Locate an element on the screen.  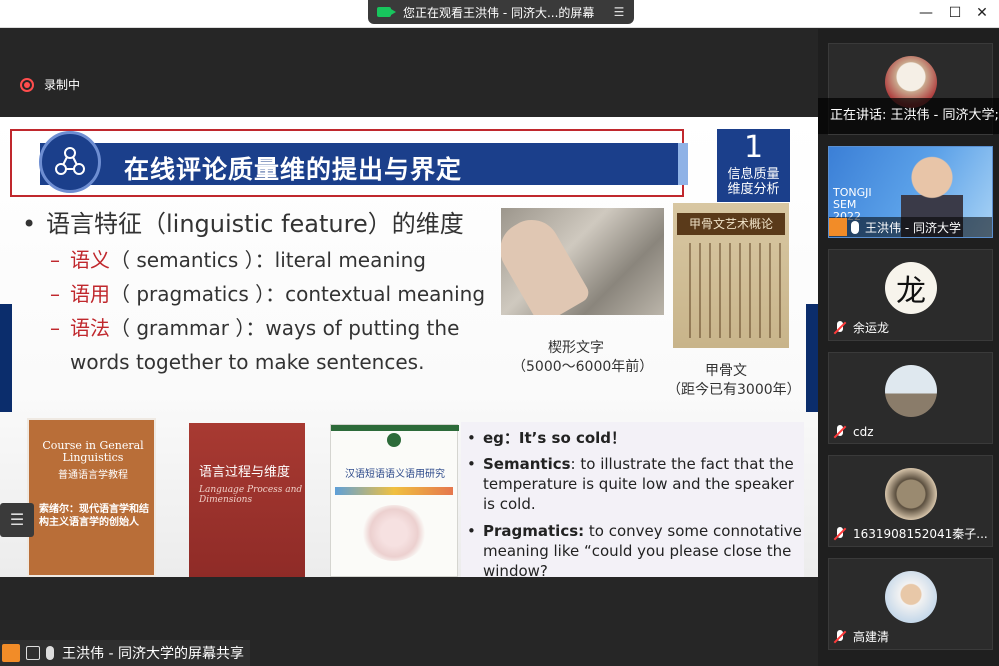
participant-tile: cdz is located at coordinates (910, 398).